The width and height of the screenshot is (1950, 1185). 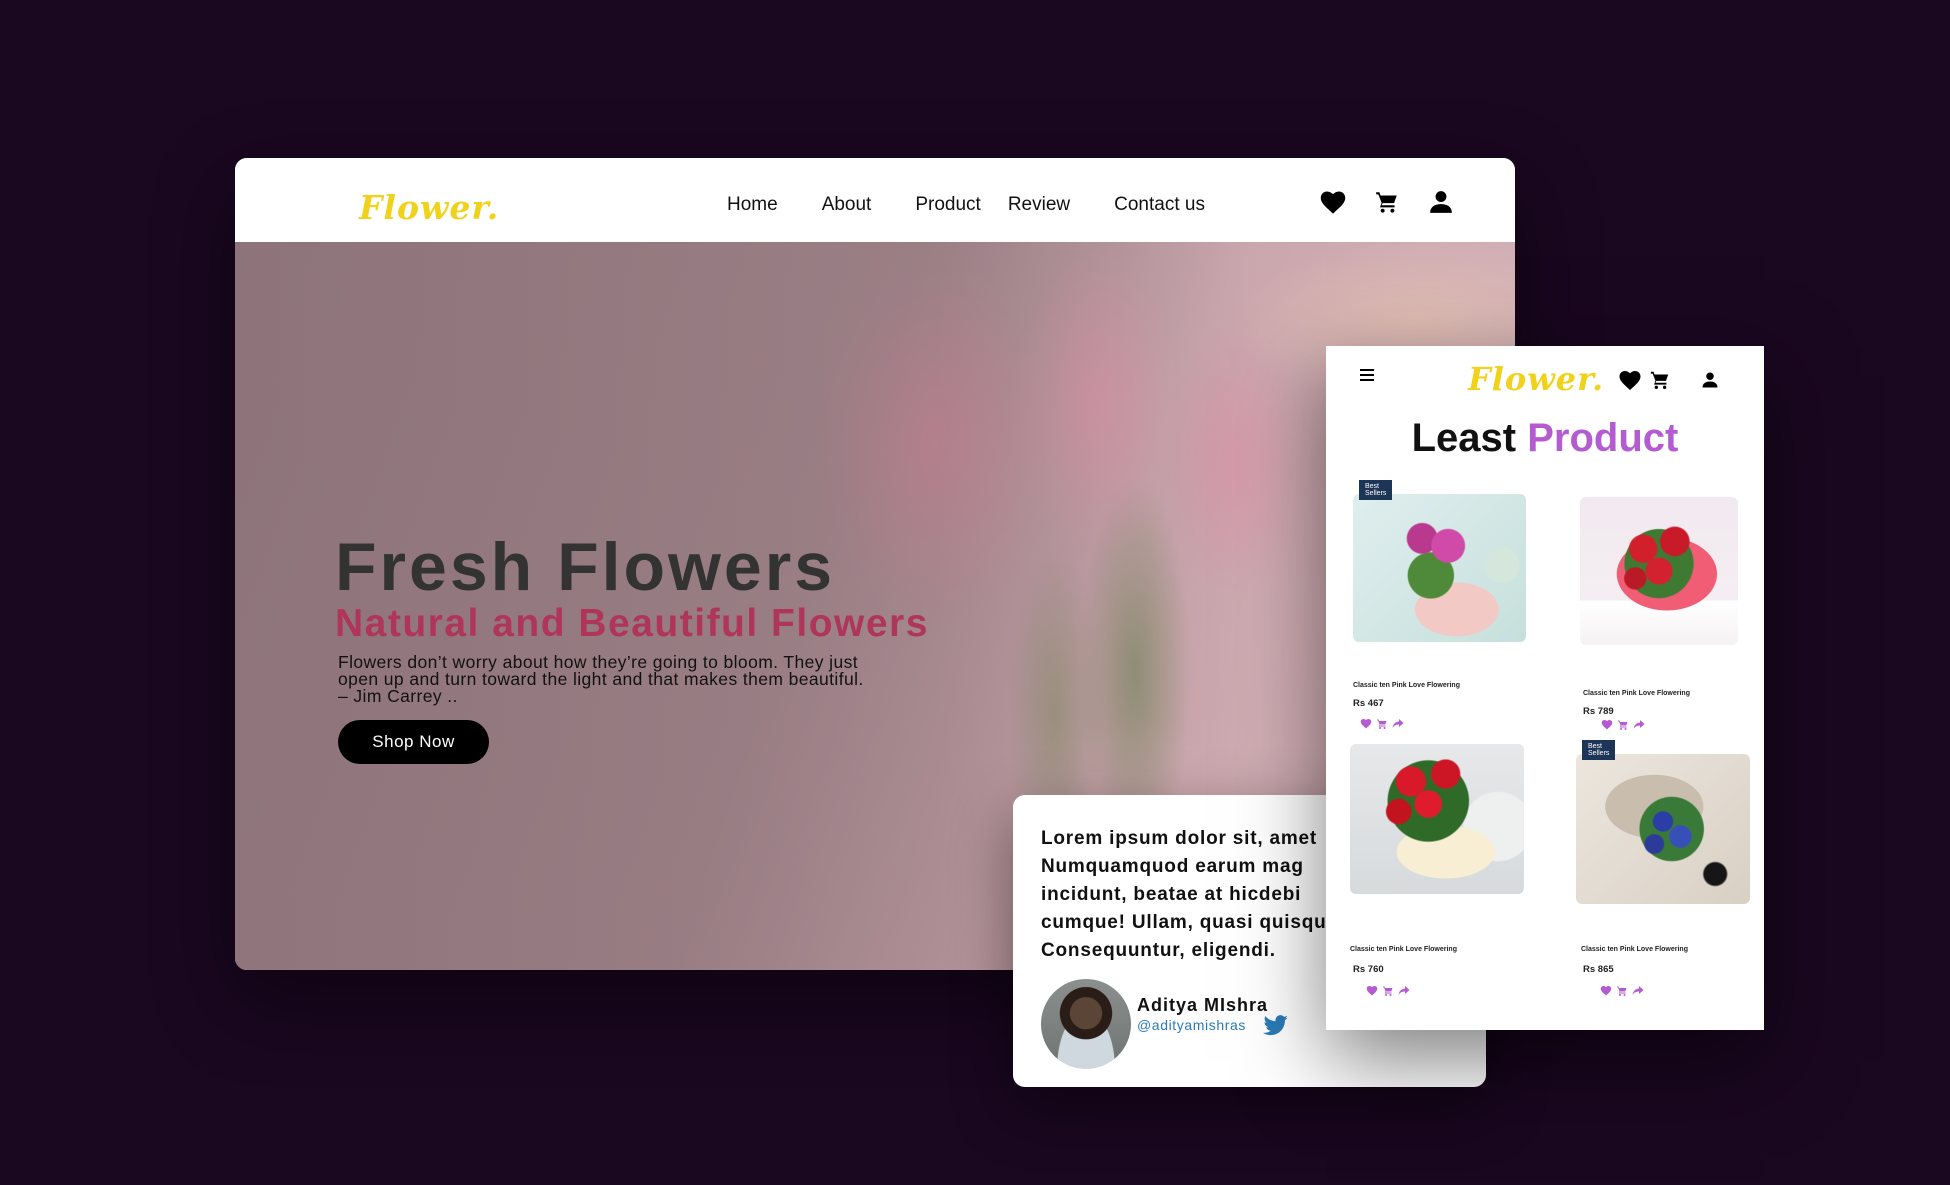 What do you see at coordinates (1367, 377) in the screenshot?
I see `hamburger-menu-icon` at bounding box center [1367, 377].